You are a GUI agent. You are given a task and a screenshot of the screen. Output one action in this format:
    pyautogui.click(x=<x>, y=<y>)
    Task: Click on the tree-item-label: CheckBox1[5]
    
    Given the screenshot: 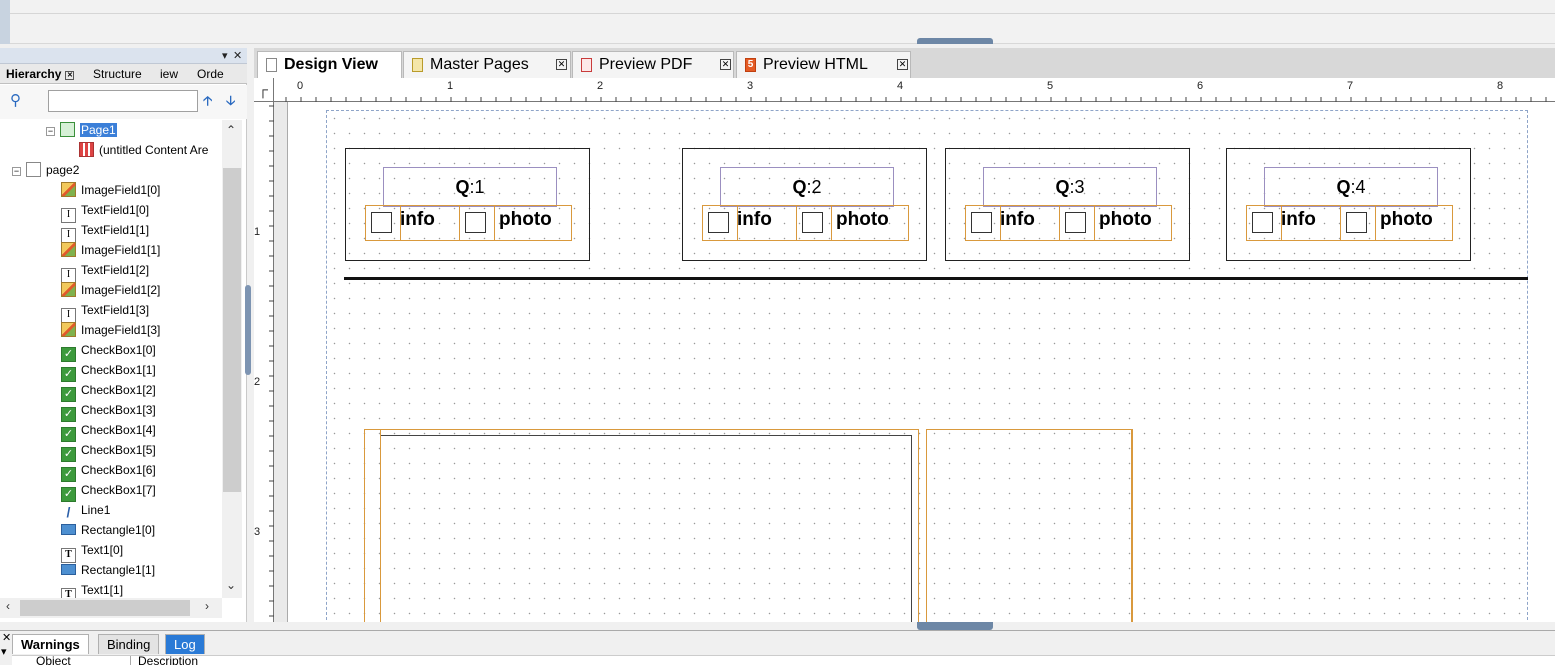 What is the action you would take?
    pyautogui.click(x=118, y=450)
    